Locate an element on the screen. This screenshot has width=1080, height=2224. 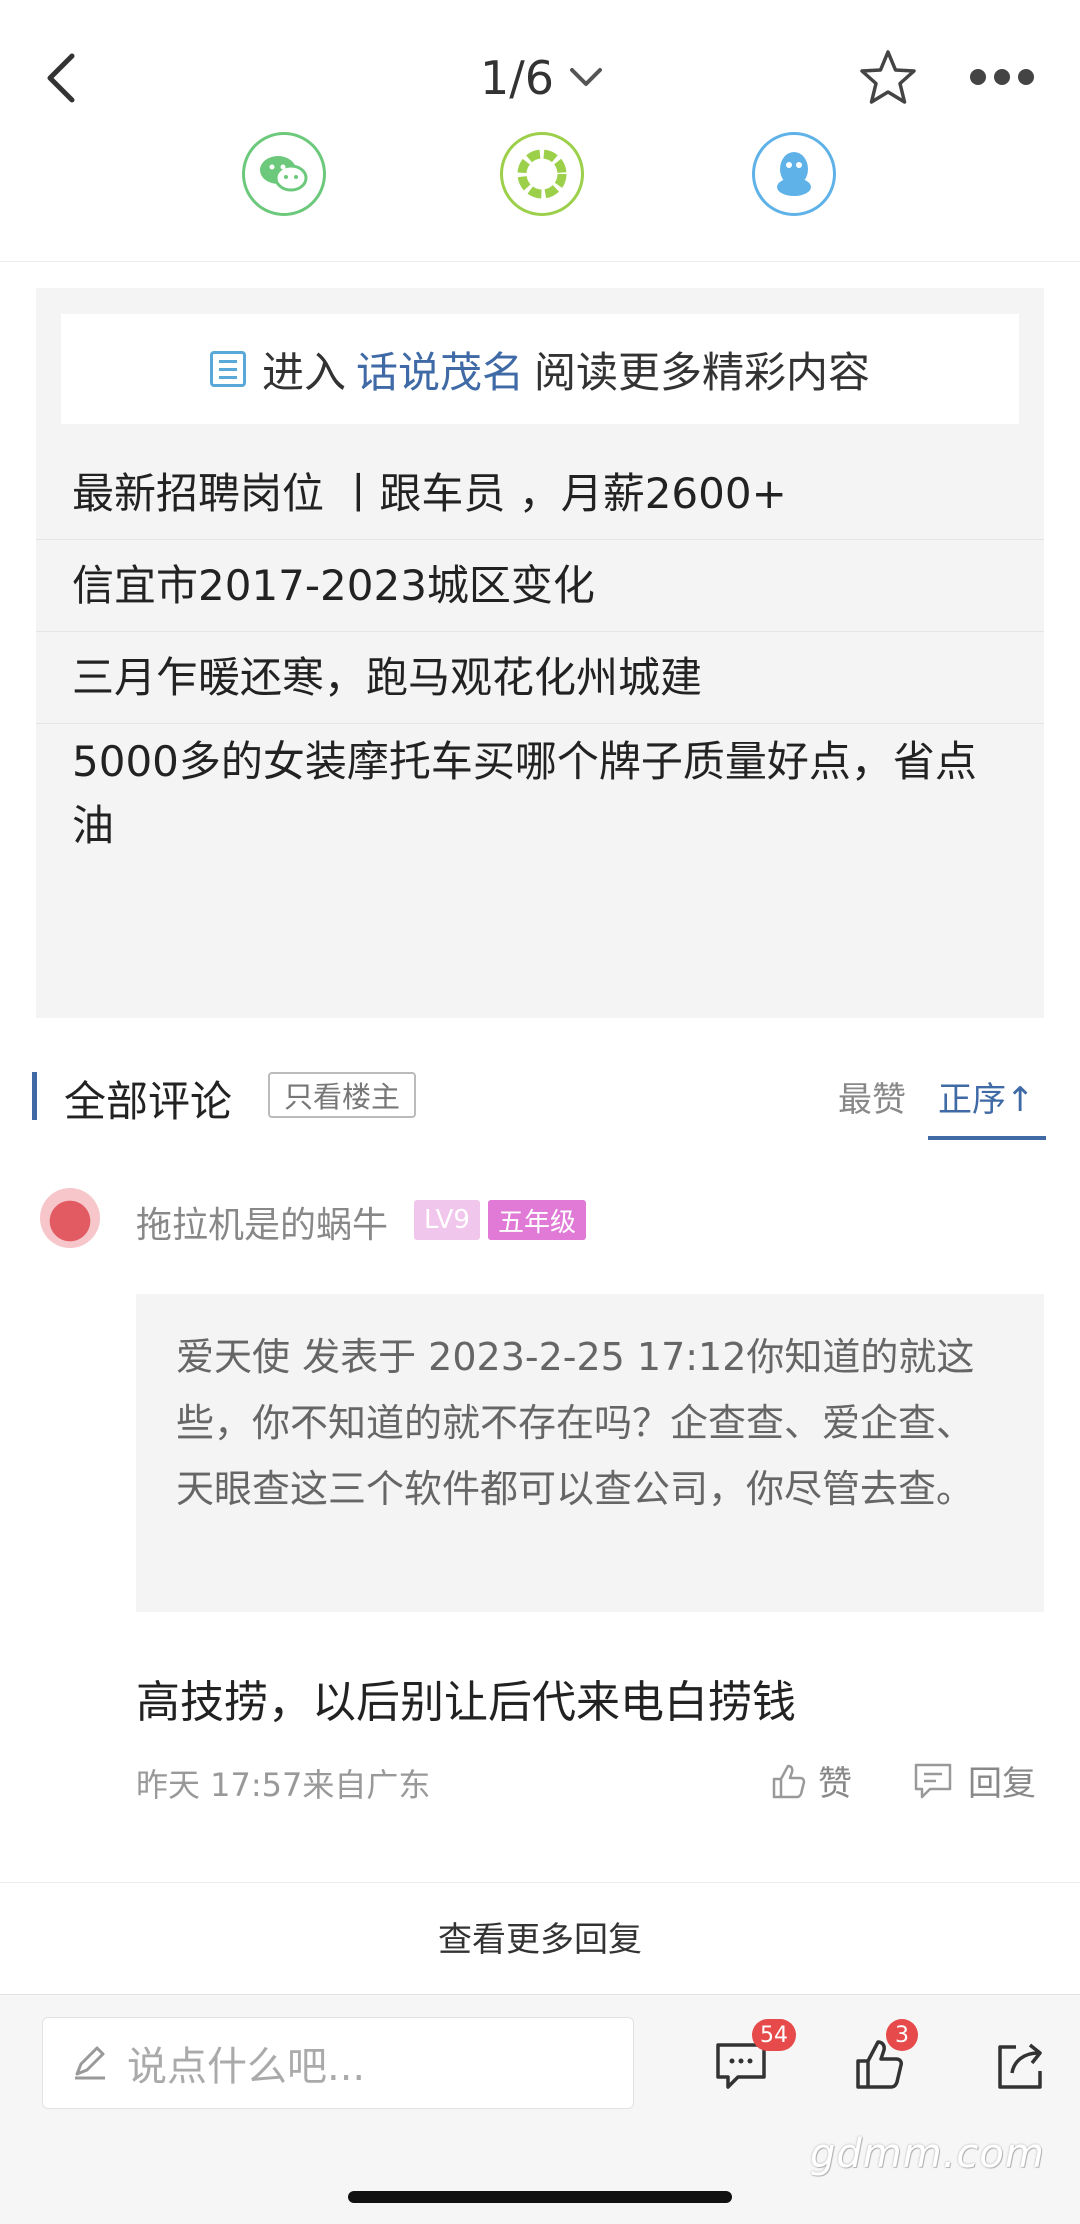
like-button: 赞 is located at coordinates (810, 1780).